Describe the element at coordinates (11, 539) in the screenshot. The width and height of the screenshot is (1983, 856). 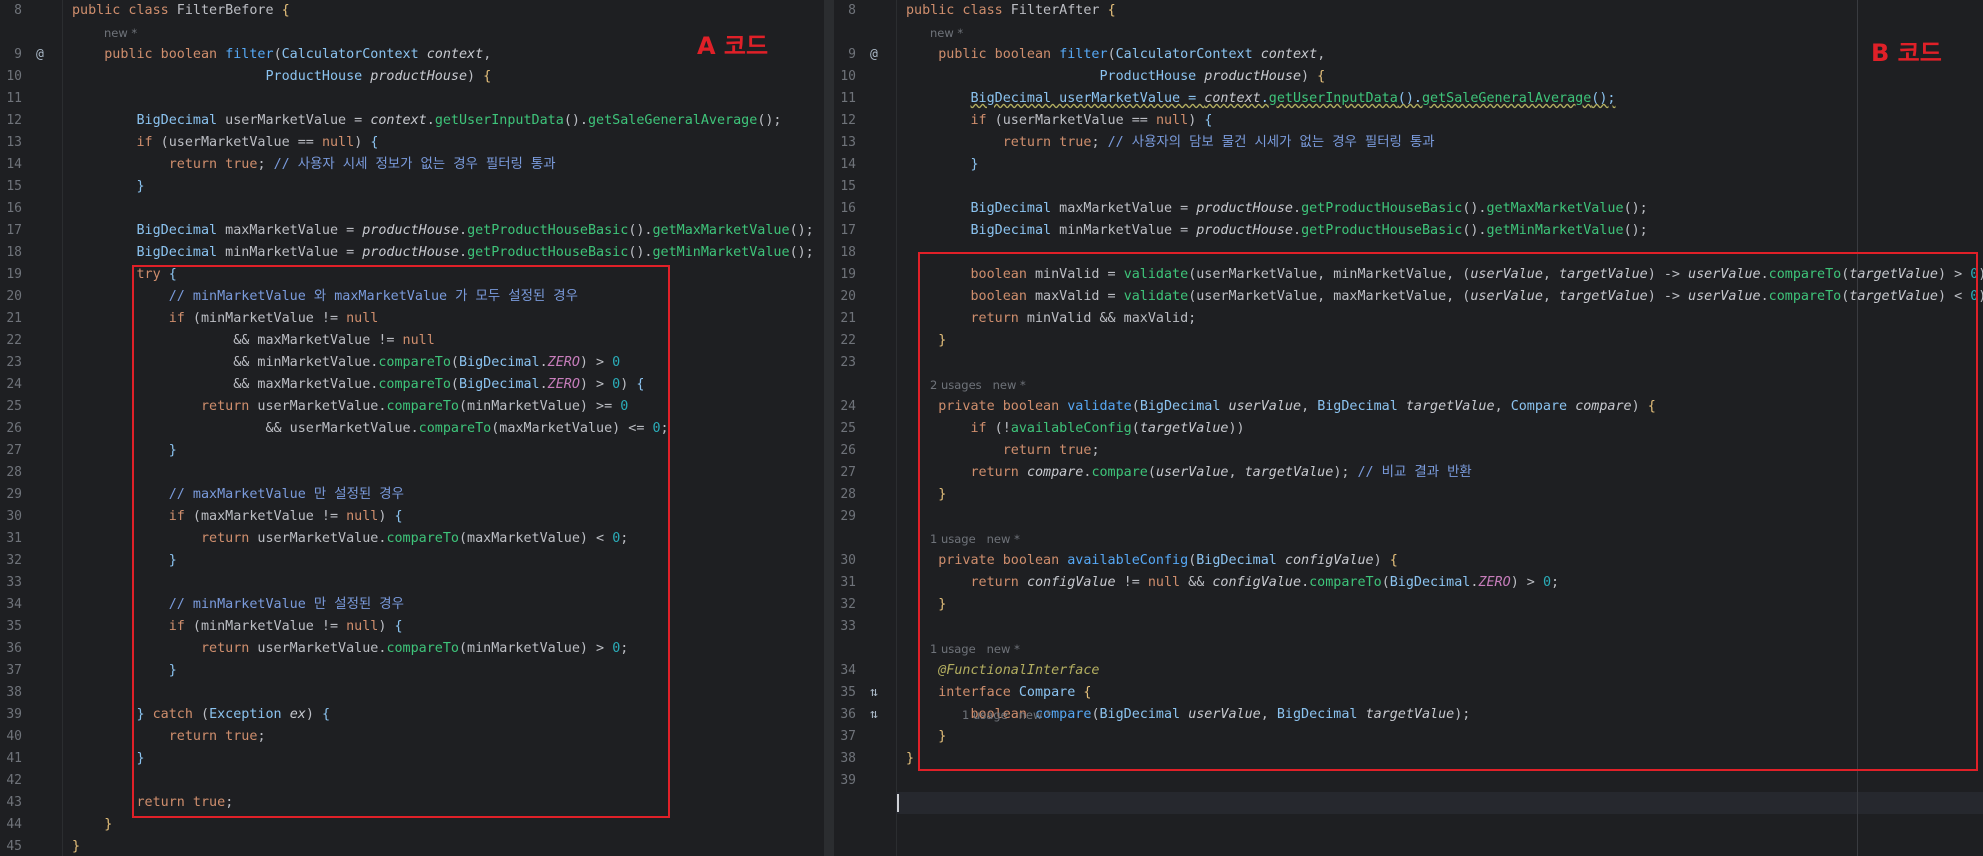
I see `line-number: 31` at that location.